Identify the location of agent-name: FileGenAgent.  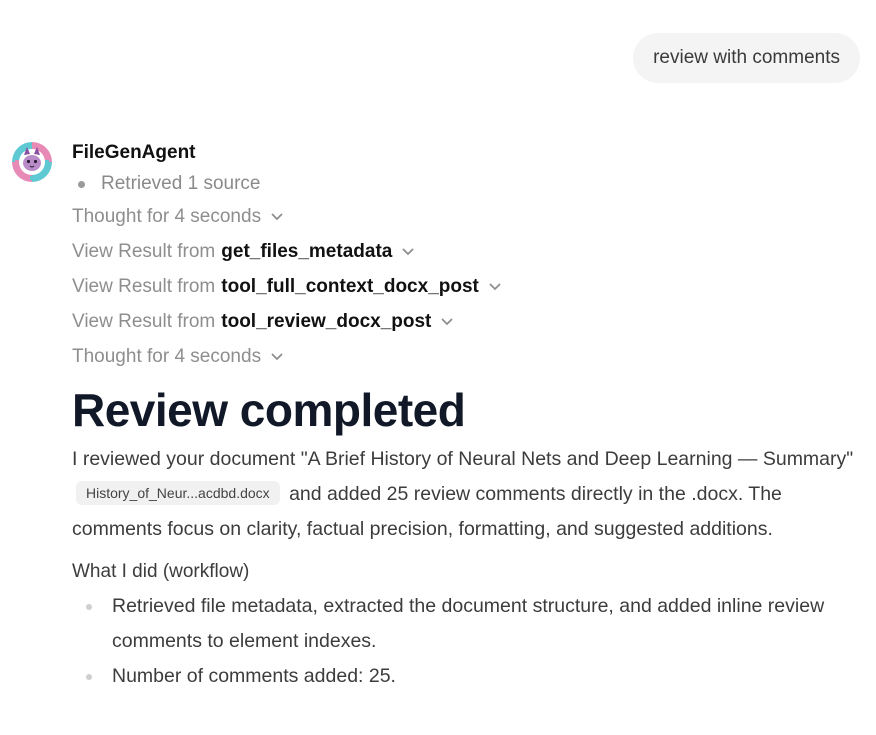
(134, 152).